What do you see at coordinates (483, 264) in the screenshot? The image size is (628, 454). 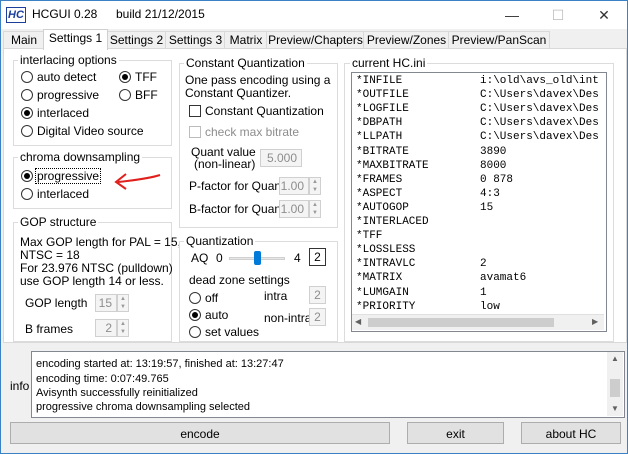 I see `ini-value: 2` at bounding box center [483, 264].